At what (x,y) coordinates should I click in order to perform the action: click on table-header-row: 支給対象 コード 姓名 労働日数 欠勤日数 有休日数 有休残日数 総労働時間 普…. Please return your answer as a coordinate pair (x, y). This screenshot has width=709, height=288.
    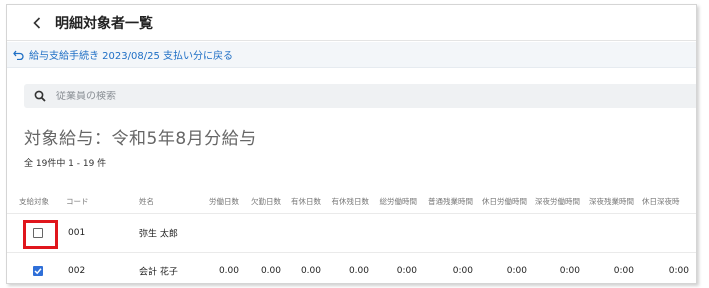
    Looking at the image, I should click on (351, 203).